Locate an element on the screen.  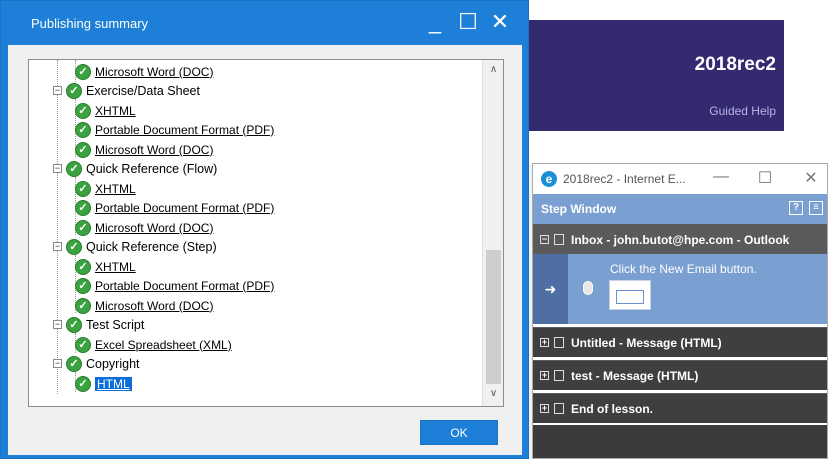
step-section-test: + test - Message (HTML) is located at coordinates (680, 375).